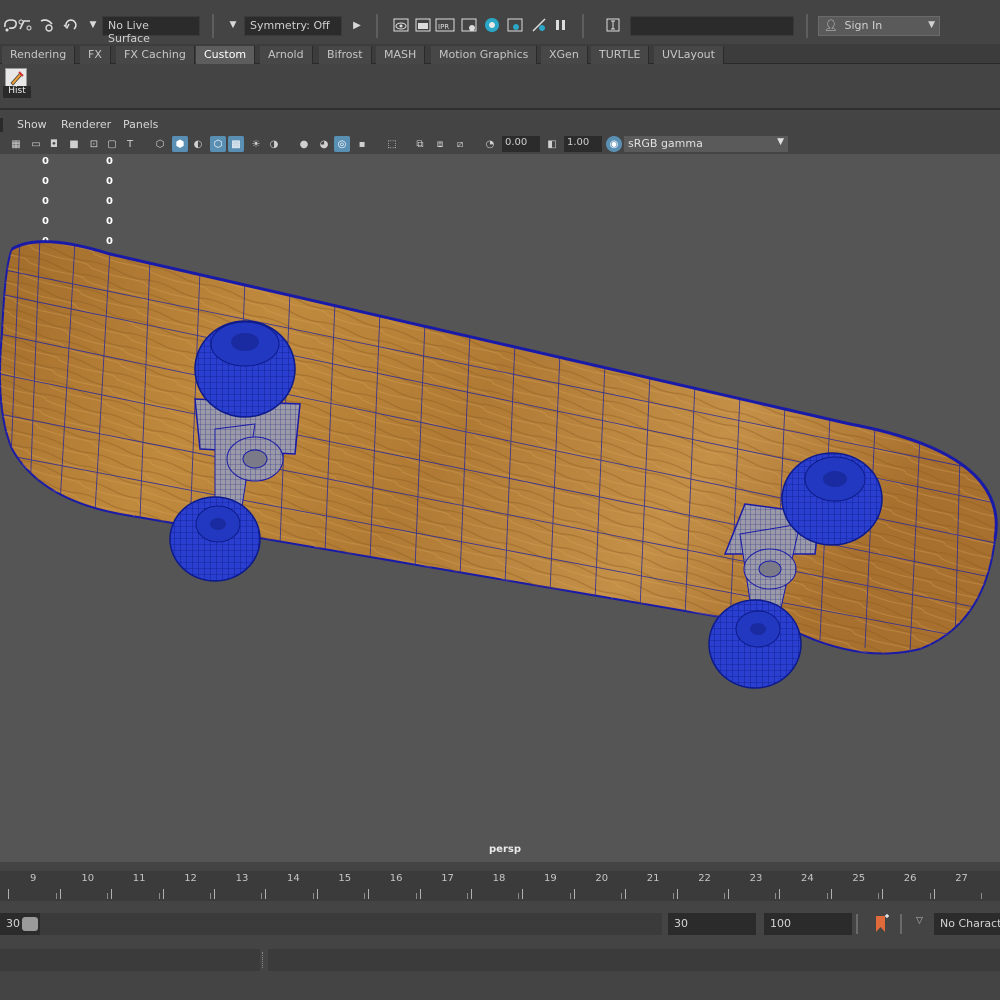 The image size is (1000, 1000). I want to click on anti-aliasing-icon: ◎, so click(342, 144).